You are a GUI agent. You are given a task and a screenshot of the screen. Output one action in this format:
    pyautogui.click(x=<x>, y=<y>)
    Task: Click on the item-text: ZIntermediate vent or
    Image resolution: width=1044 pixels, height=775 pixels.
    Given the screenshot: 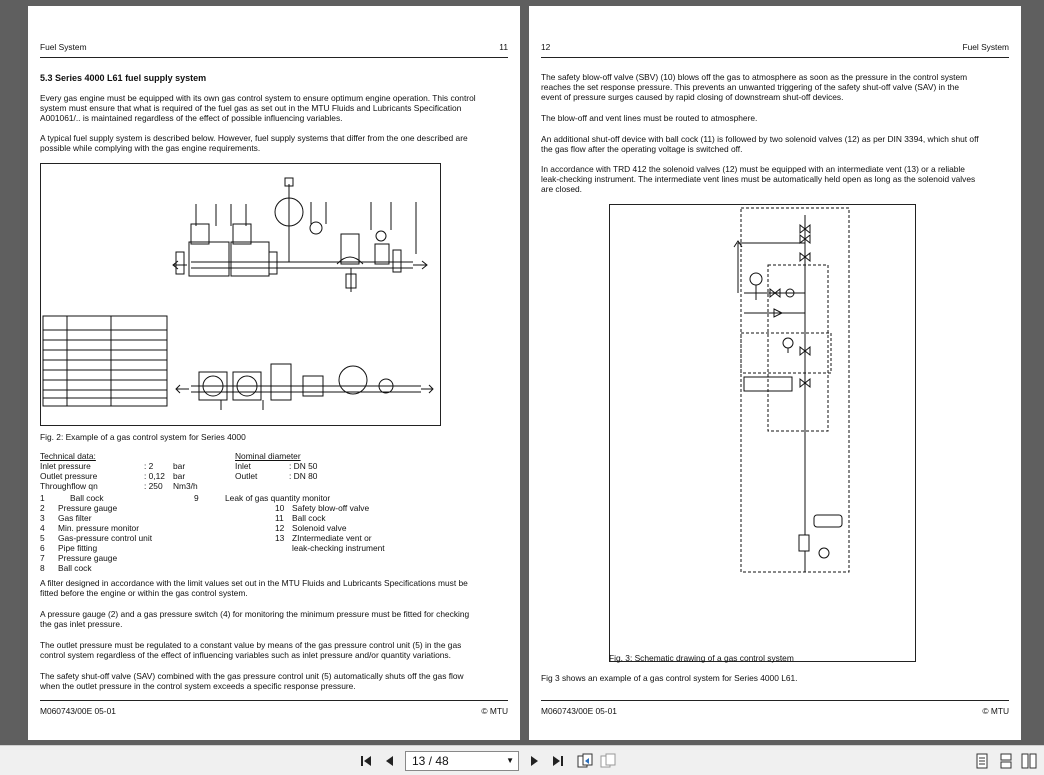 What is the action you would take?
    pyautogui.click(x=332, y=538)
    